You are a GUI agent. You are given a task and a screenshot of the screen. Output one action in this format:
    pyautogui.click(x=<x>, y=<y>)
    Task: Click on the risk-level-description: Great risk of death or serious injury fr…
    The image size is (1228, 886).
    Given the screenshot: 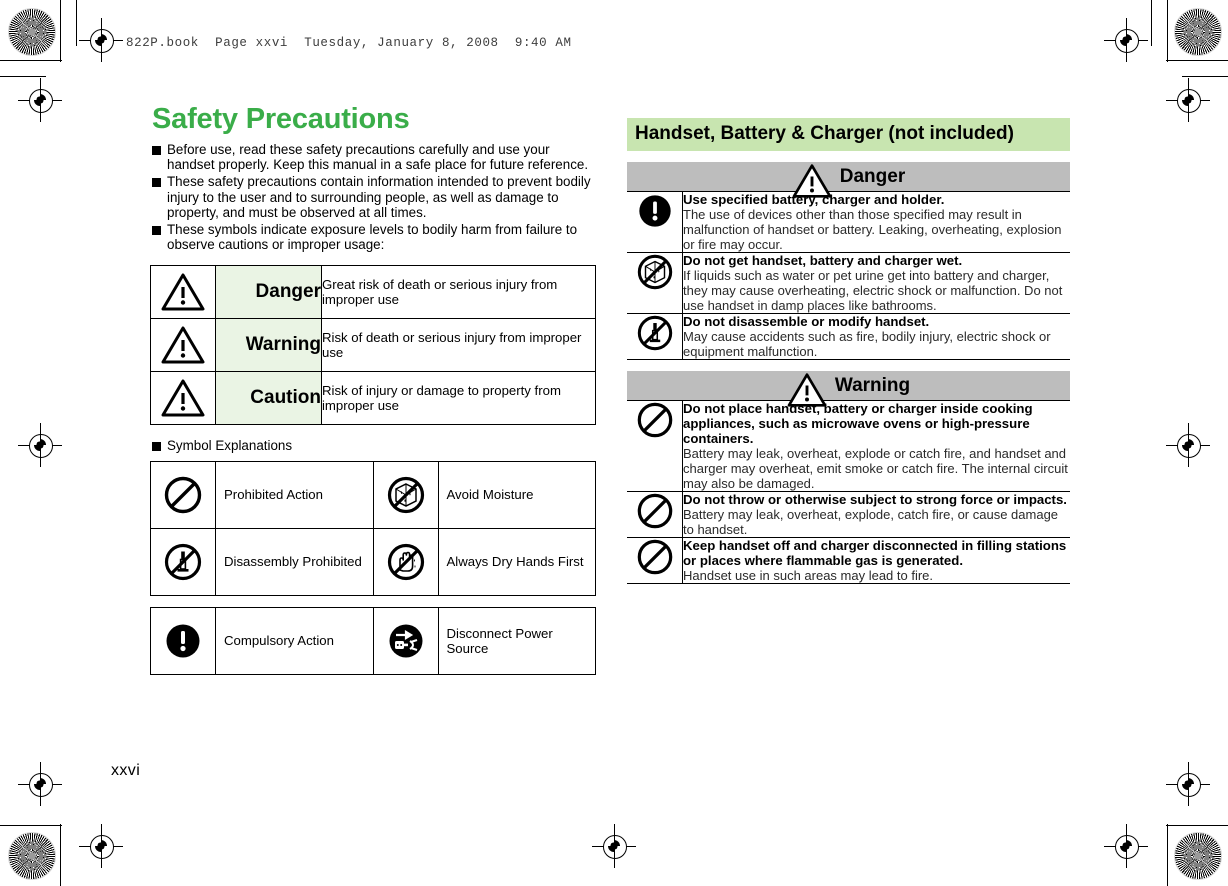 What is the action you would take?
    pyautogui.click(x=458, y=292)
    